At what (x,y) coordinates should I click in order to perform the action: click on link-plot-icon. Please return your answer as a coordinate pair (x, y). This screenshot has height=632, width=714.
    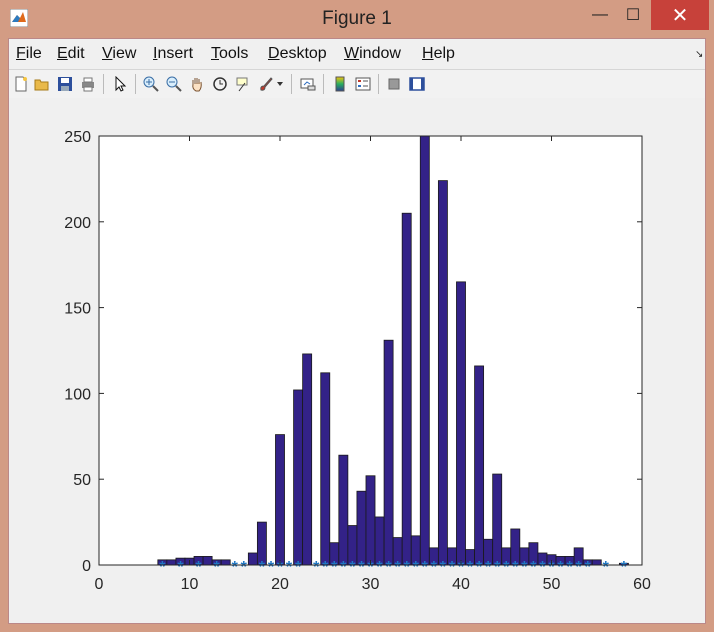
    Looking at the image, I should click on (308, 84).